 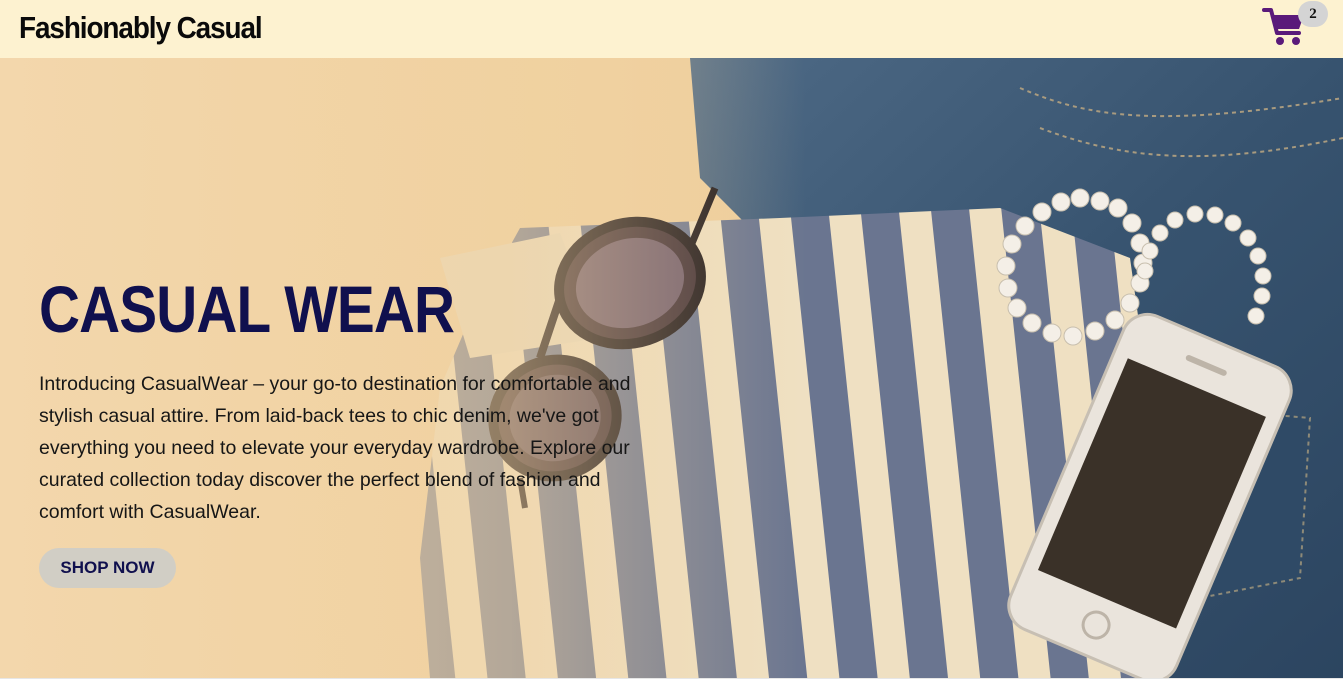 I want to click on brand-logo: Fashionably Casual, so click(x=141, y=28).